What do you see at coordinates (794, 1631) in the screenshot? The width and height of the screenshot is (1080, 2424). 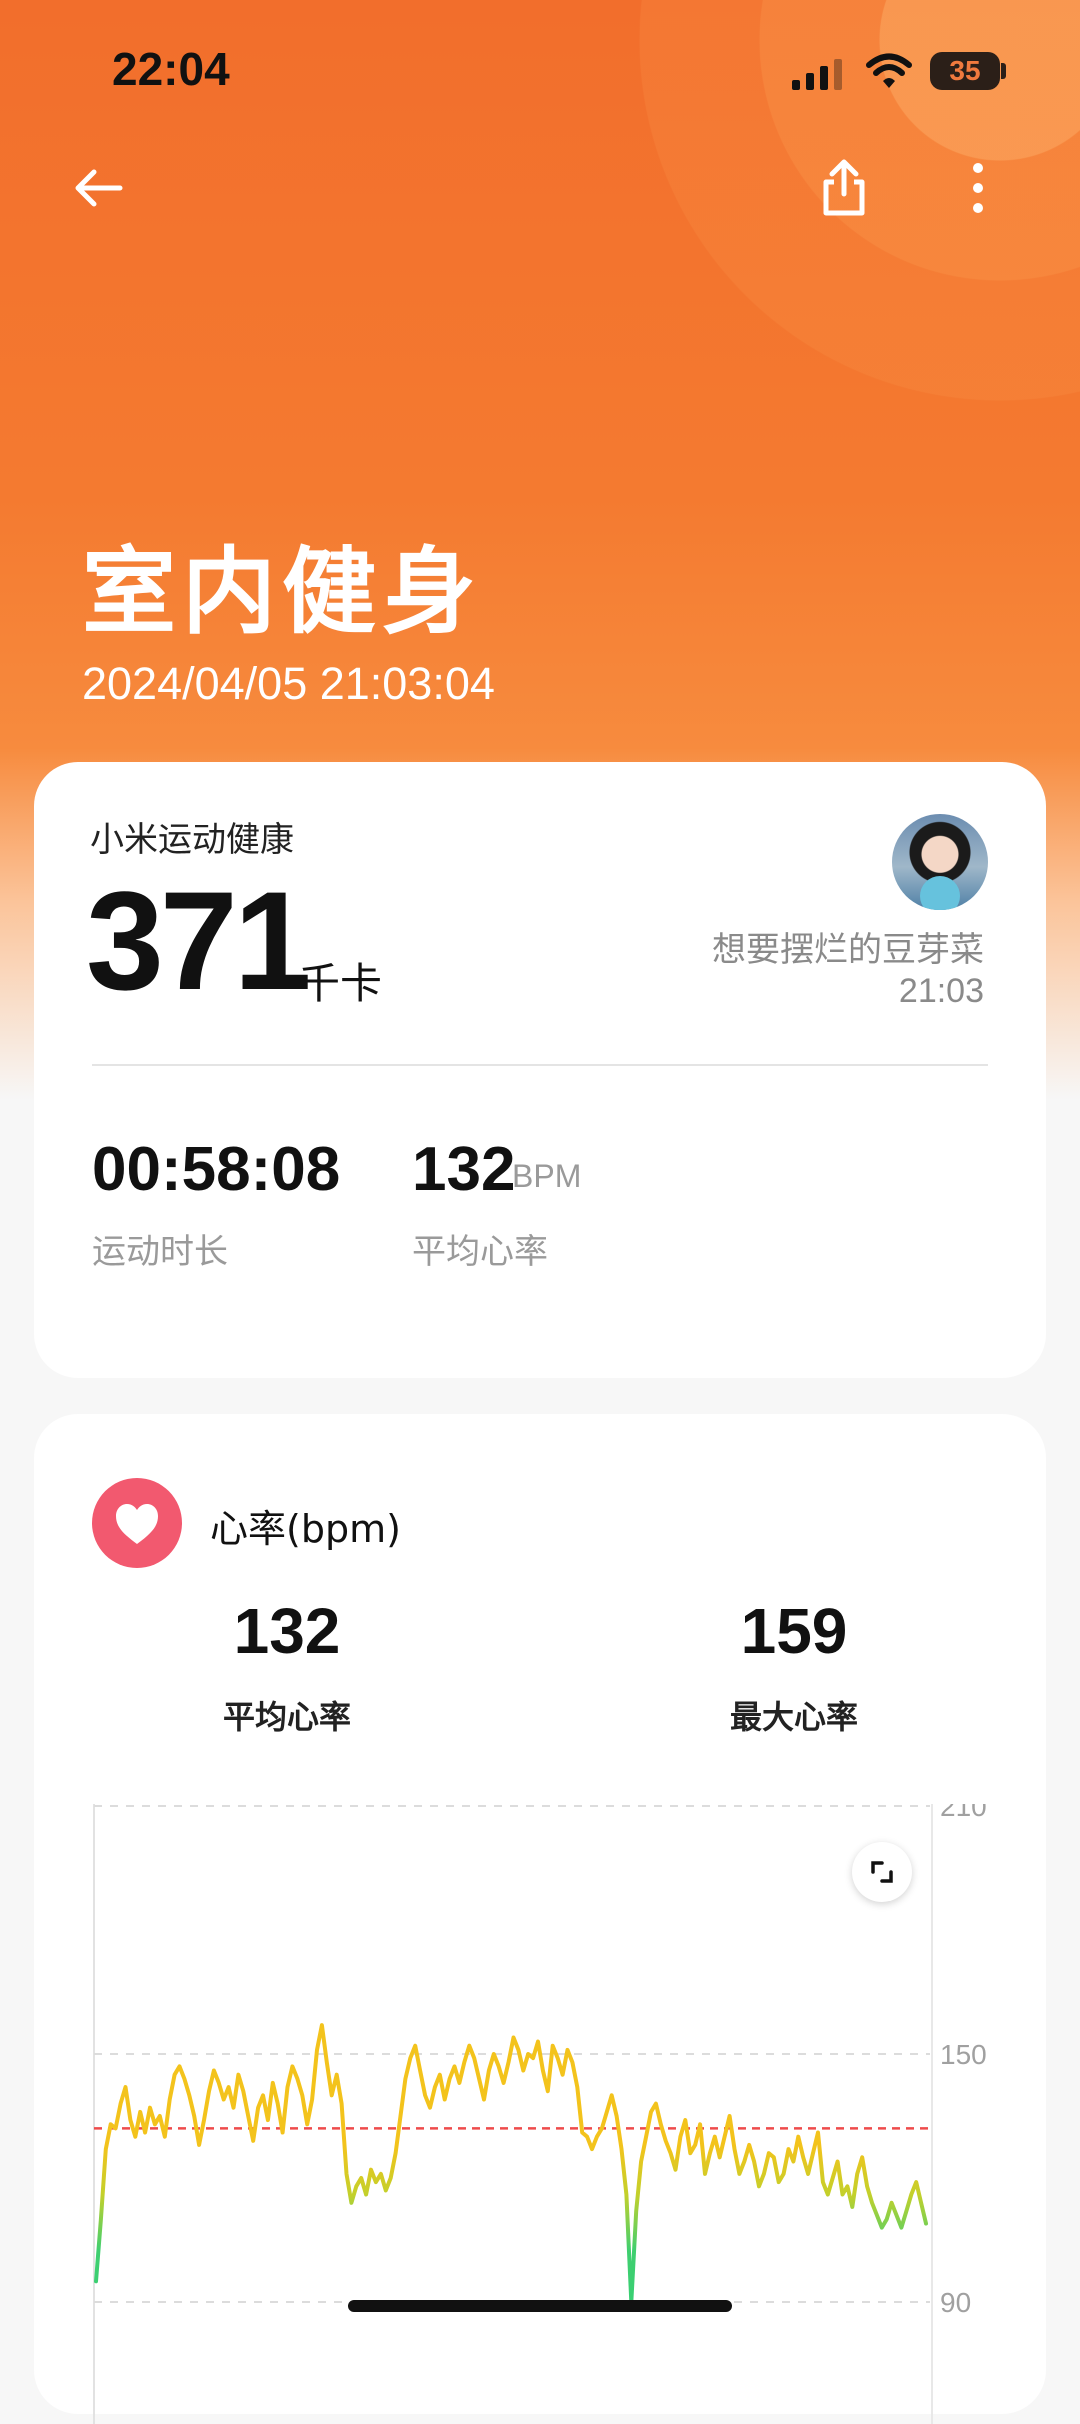 I see `max-hr-stat-value: 159` at bounding box center [794, 1631].